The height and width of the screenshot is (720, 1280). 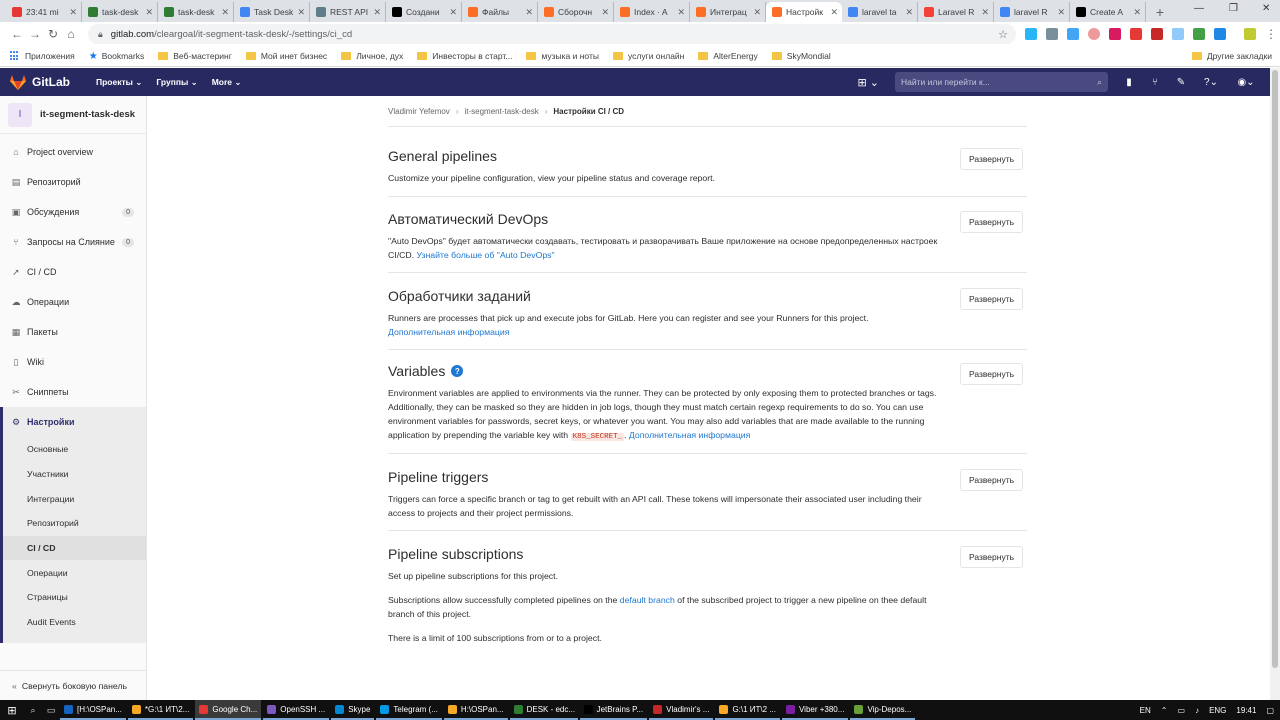 I want to click on browser-tab: Настройк ✕, so click(x=804, y=12).